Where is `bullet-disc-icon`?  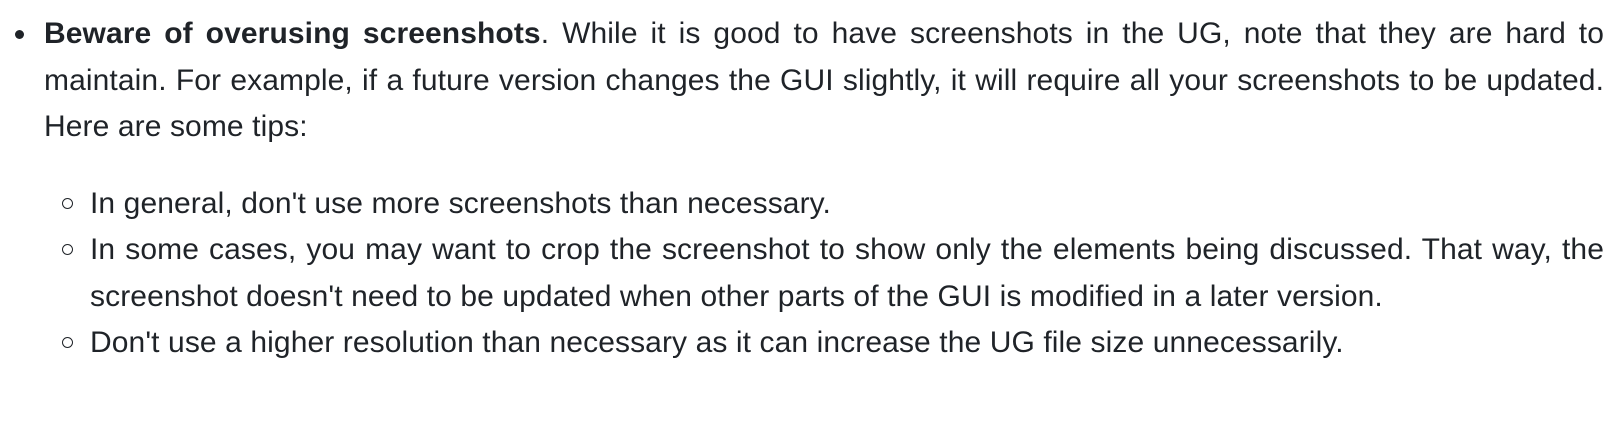
bullet-disc-icon is located at coordinates (19, 34).